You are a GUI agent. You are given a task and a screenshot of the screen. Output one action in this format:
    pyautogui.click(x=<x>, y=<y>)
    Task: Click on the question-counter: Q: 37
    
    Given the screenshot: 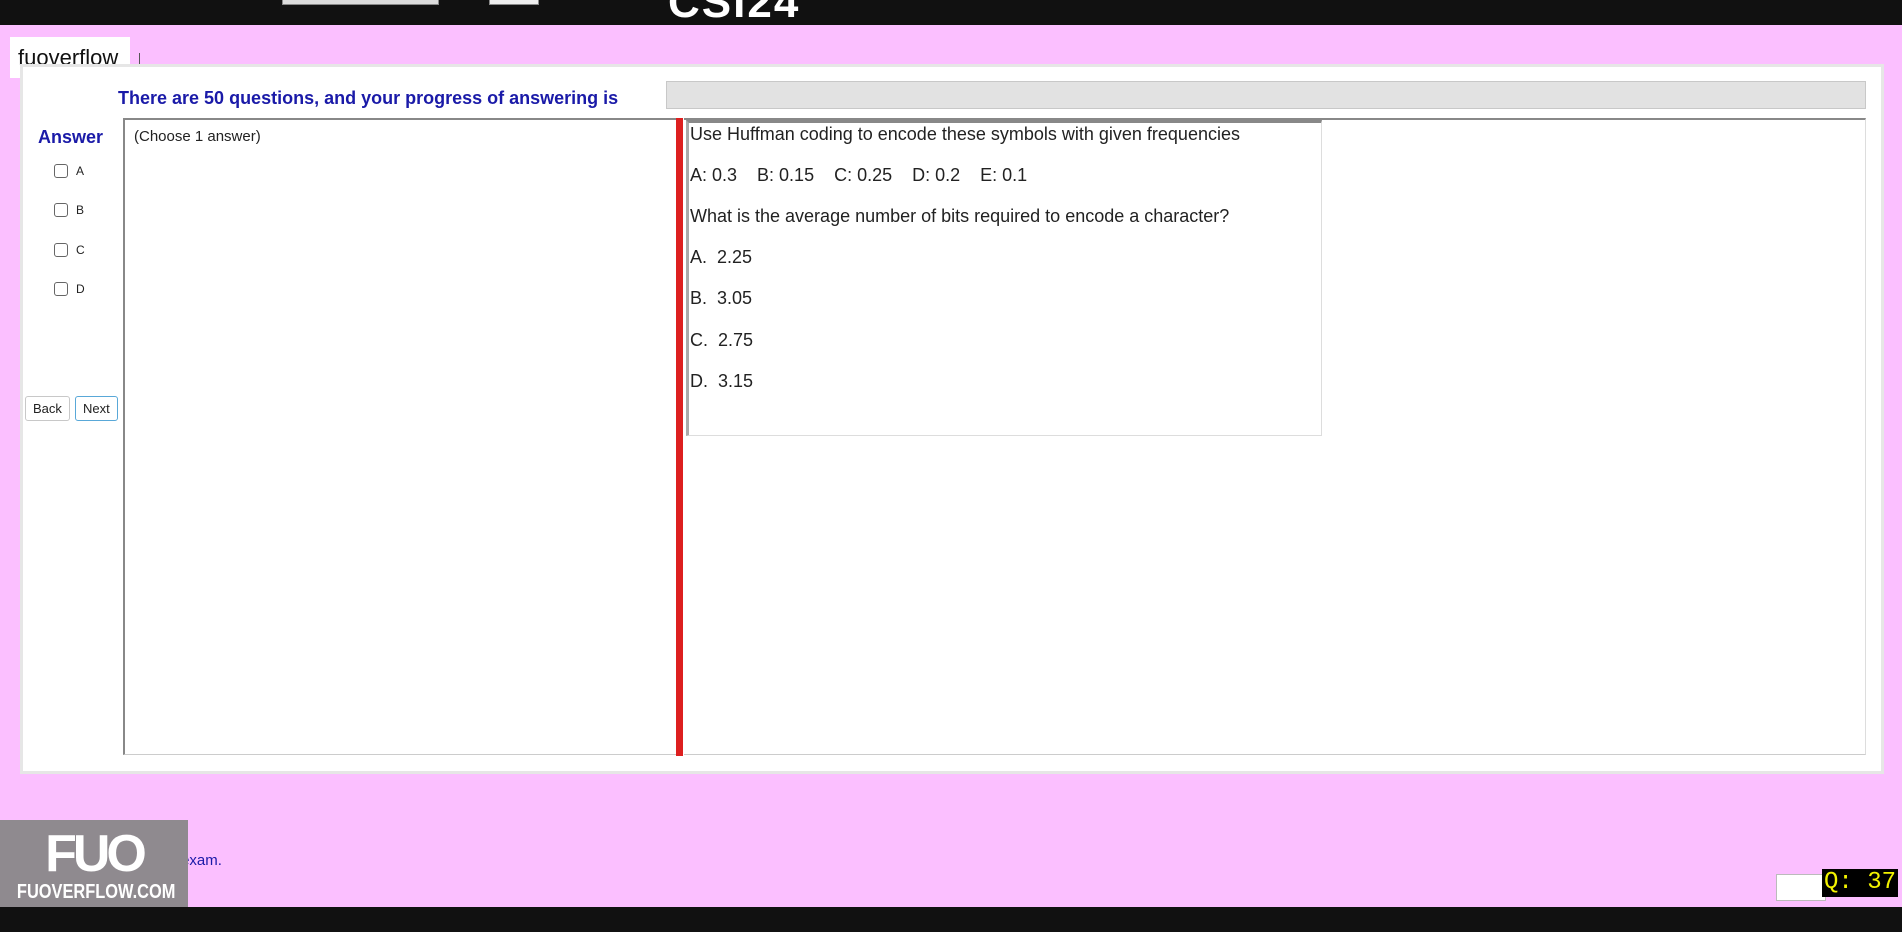 What is the action you would take?
    pyautogui.click(x=1860, y=883)
    